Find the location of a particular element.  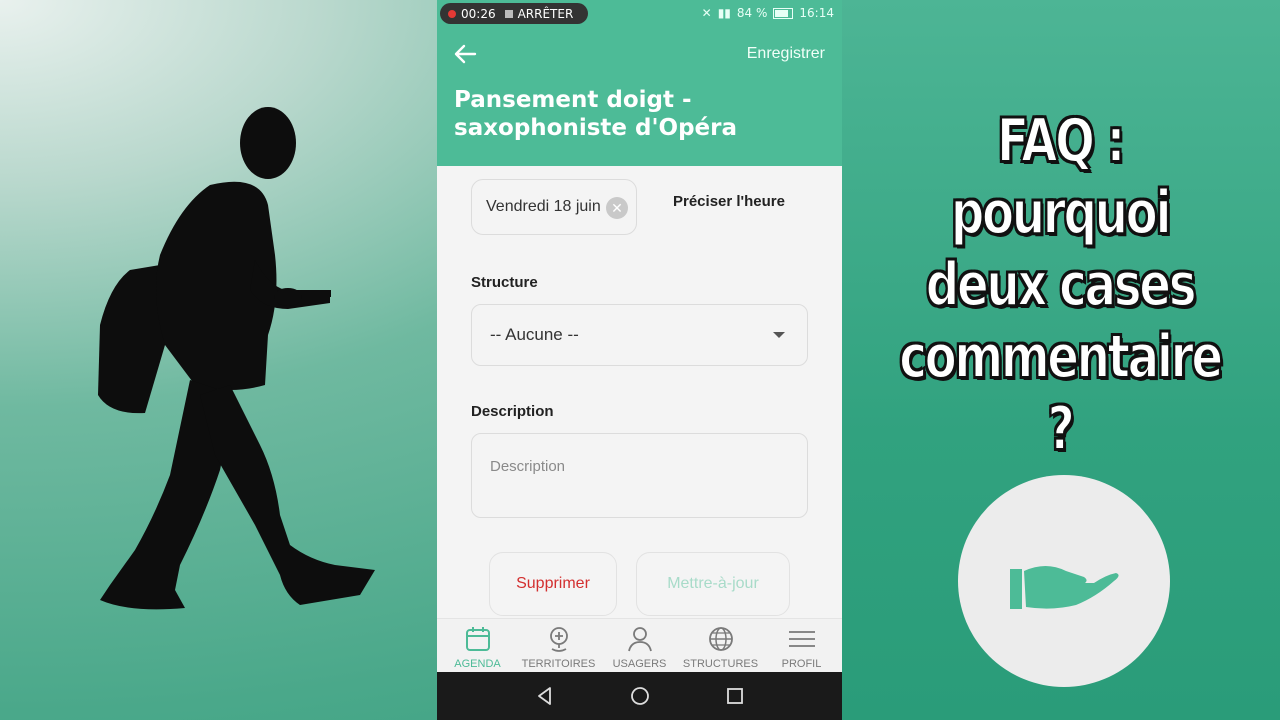

calendar-icon is located at coordinates (477, 639).